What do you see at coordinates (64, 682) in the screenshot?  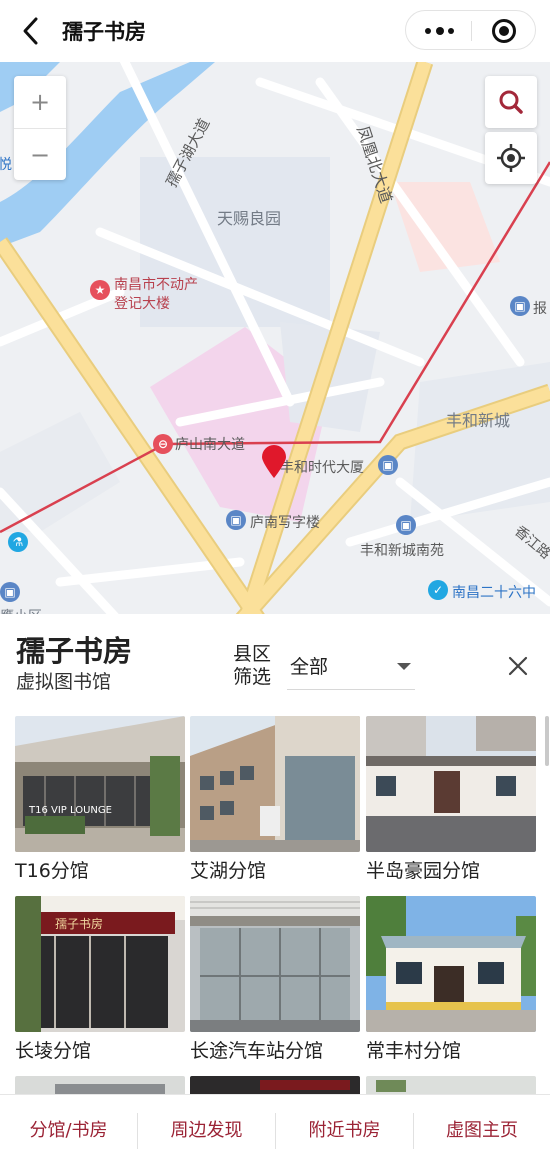 I see `library-subtitle: 虚拟图书馆` at bounding box center [64, 682].